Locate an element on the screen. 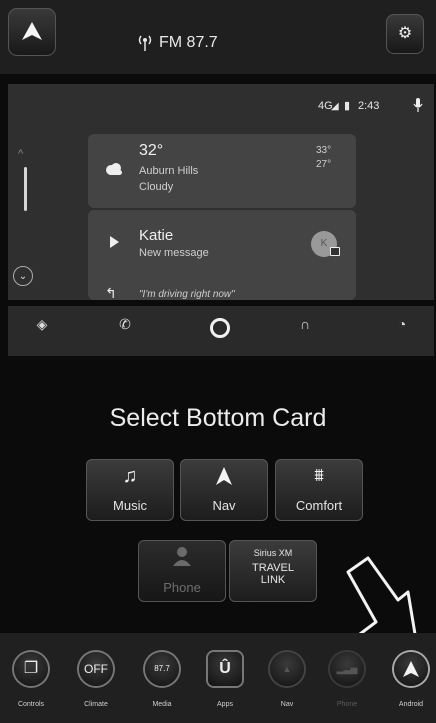 This screenshot has height=723, width=436. reply-icon: ↰ is located at coordinates (111, 293).